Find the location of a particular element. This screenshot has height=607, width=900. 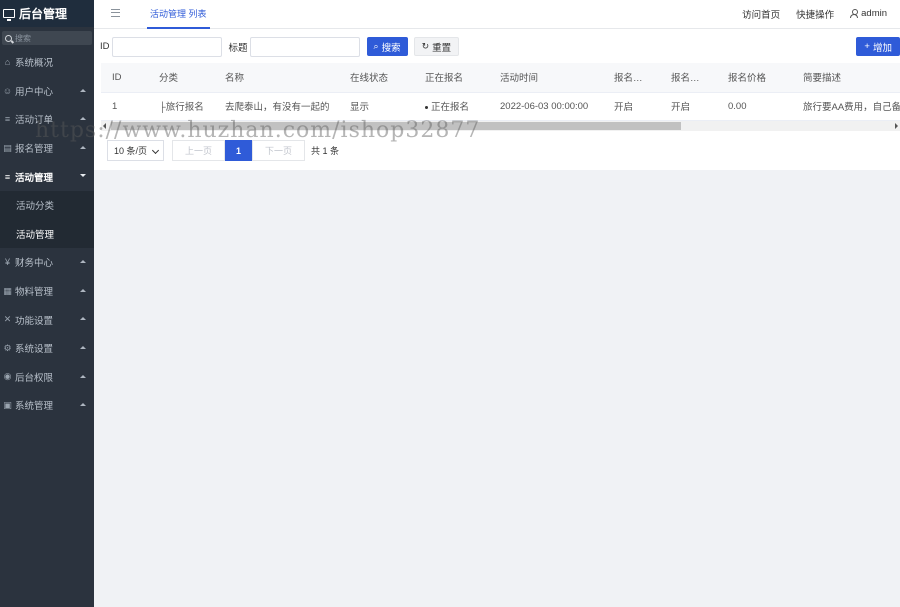

activities-submenu: 活动分类 活动管理 is located at coordinates (47, 219).